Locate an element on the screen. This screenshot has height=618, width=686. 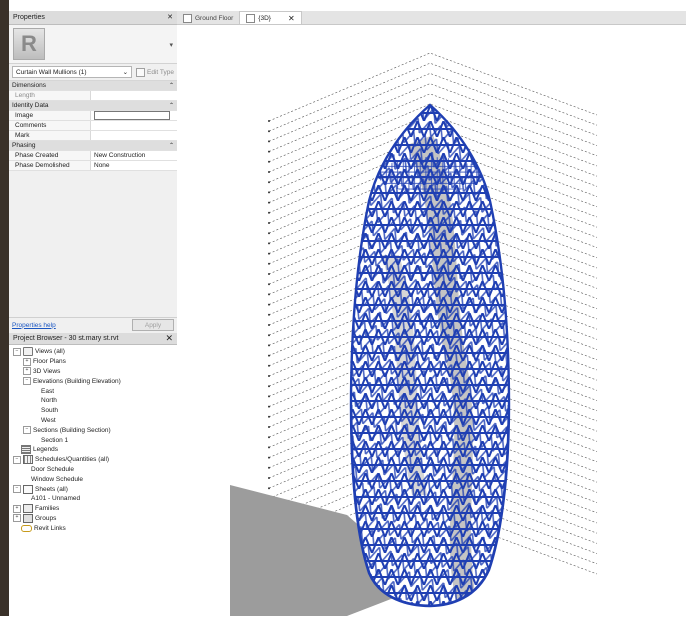
sched-icon is located at coordinates (28, 460).